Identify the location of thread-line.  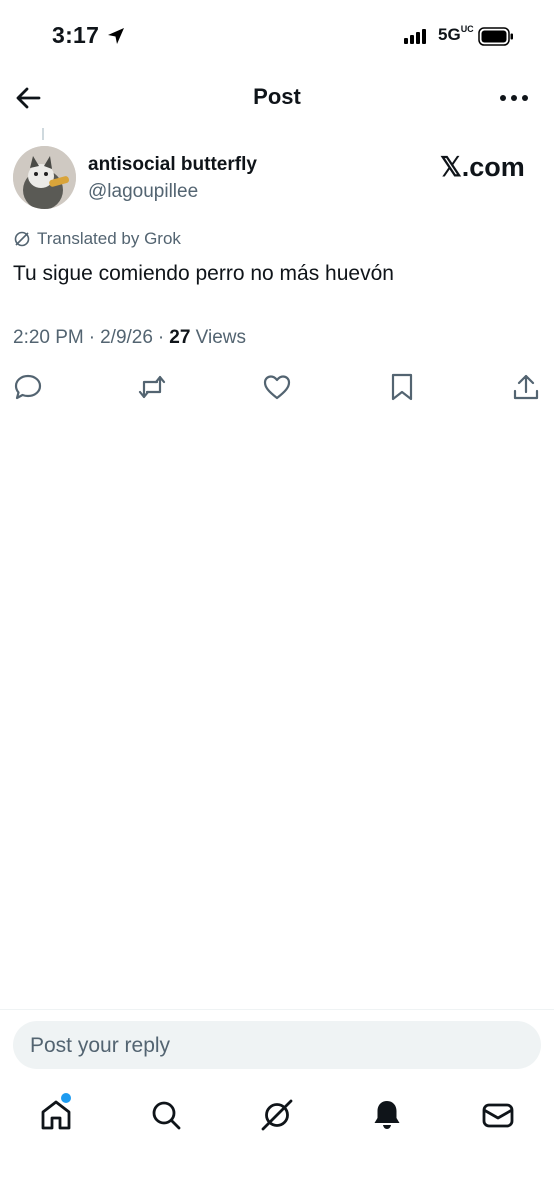
(43, 134).